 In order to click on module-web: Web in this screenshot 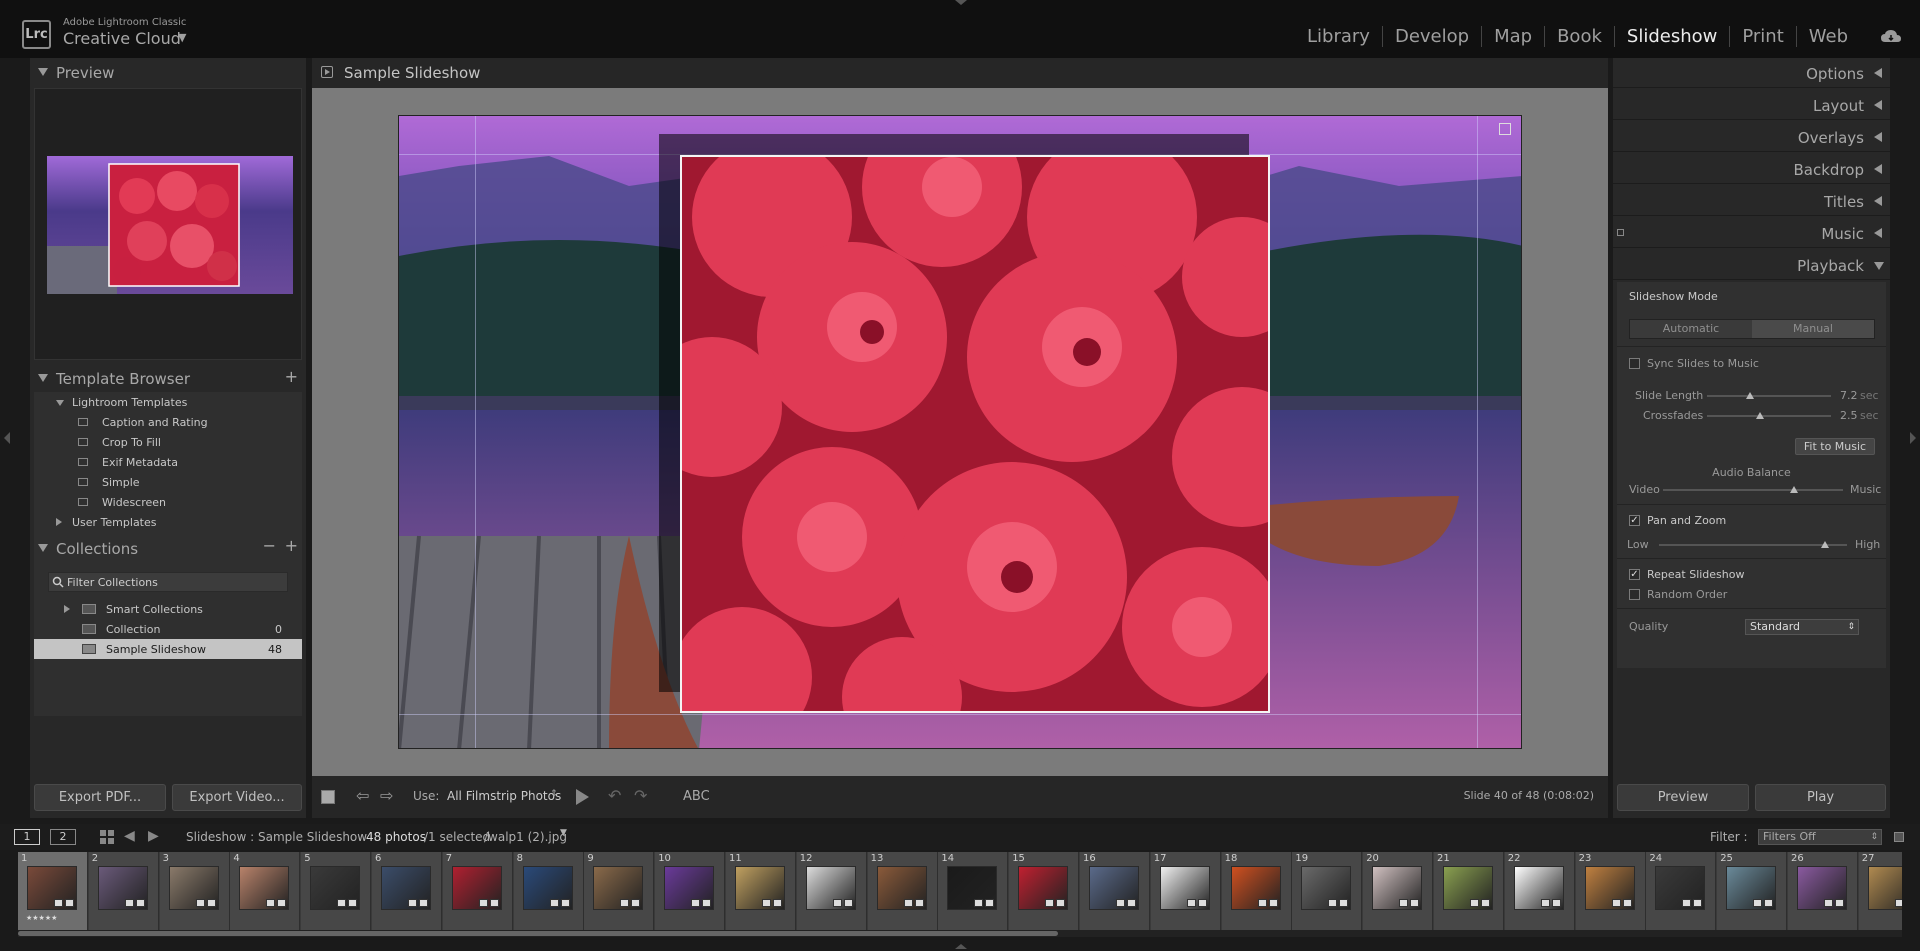, I will do `click(1828, 36)`.